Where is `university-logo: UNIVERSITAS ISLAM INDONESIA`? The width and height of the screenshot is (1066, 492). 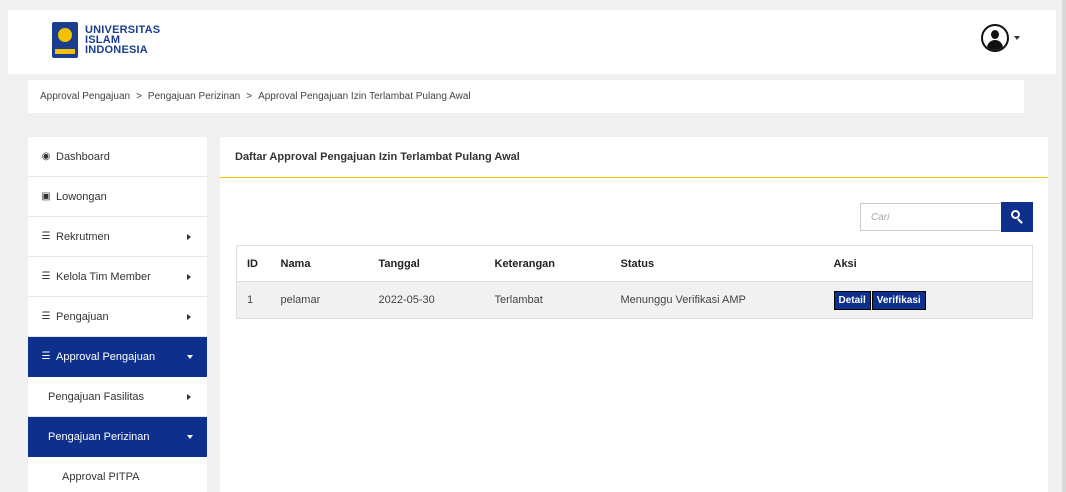 university-logo: UNIVERSITAS ISLAM INDONESIA is located at coordinates (106, 40).